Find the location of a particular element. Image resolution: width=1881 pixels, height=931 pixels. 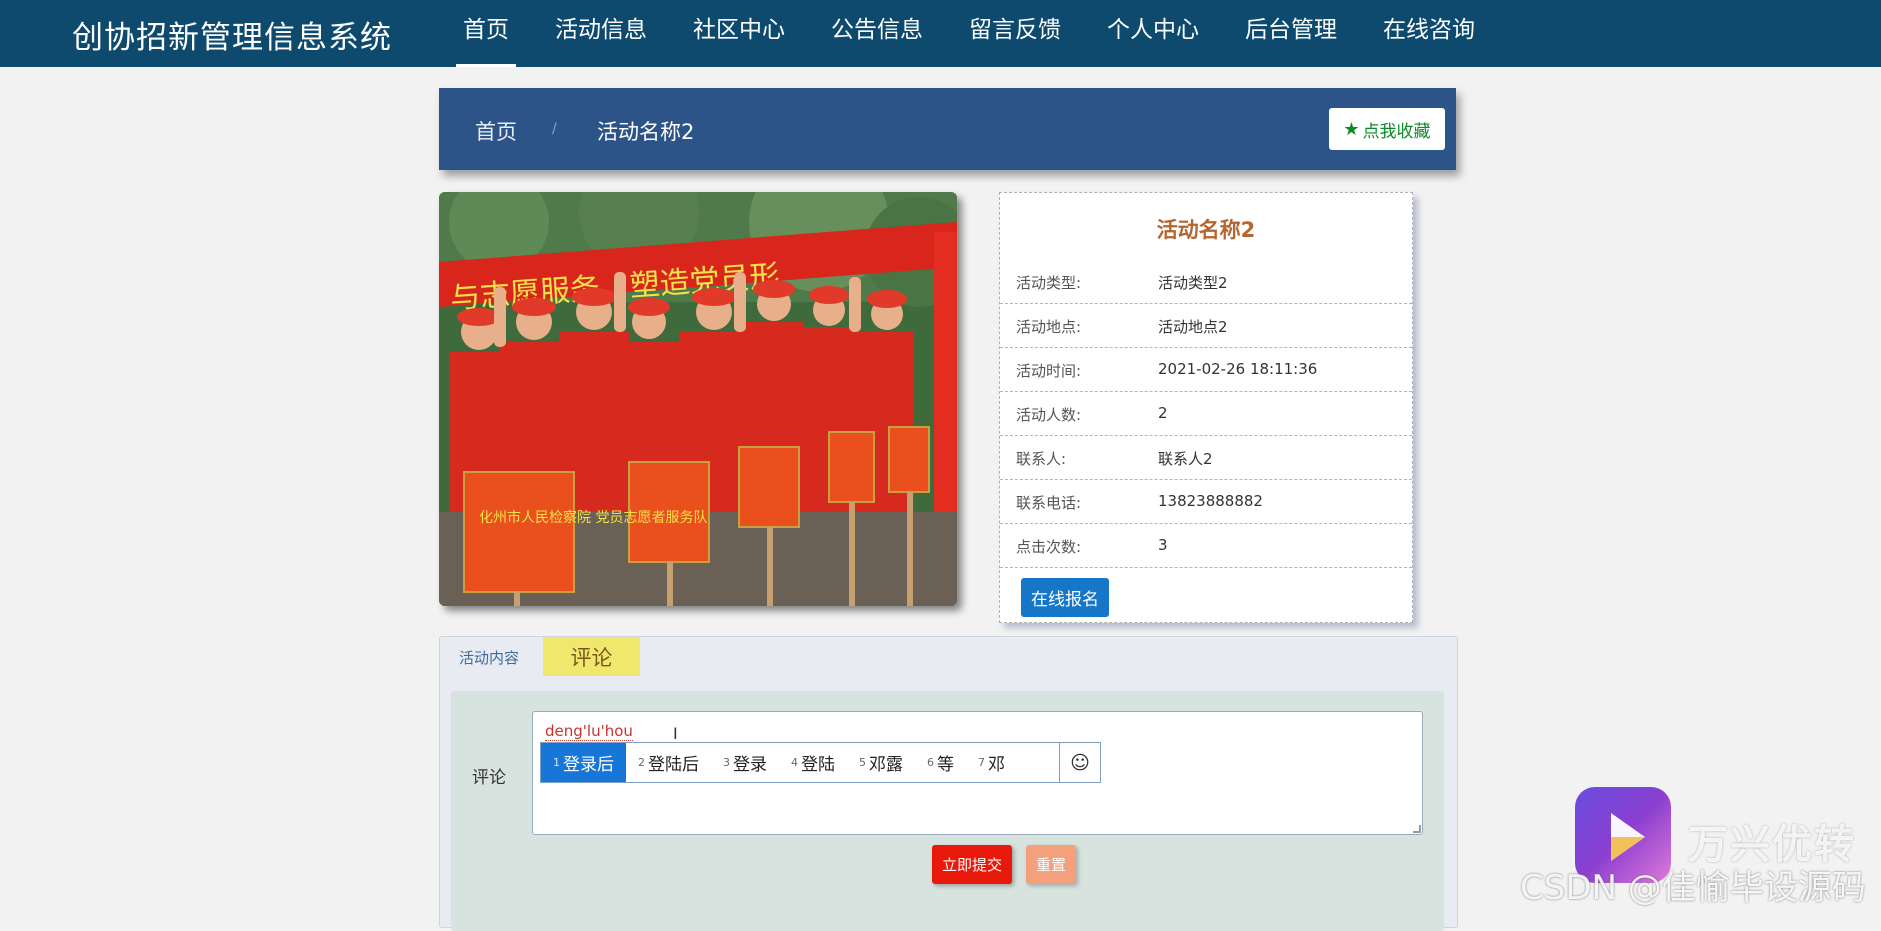

app-title: 创协招新管理信息系统 is located at coordinates (232, 38).